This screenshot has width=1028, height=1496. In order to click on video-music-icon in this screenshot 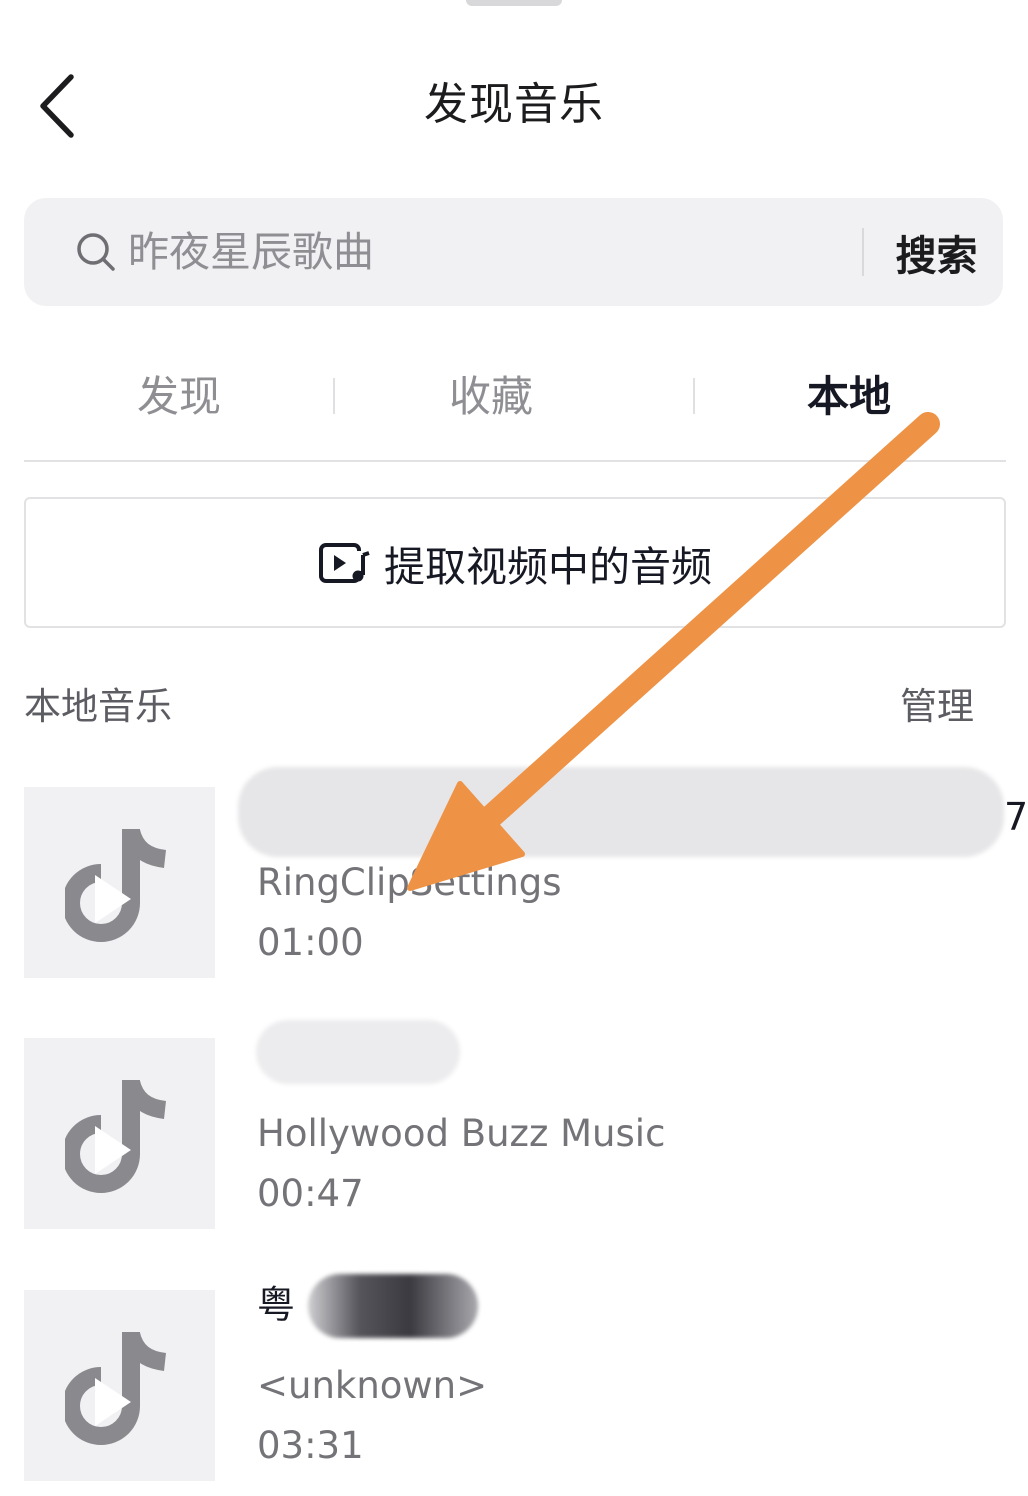, I will do `click(344, 562)`.